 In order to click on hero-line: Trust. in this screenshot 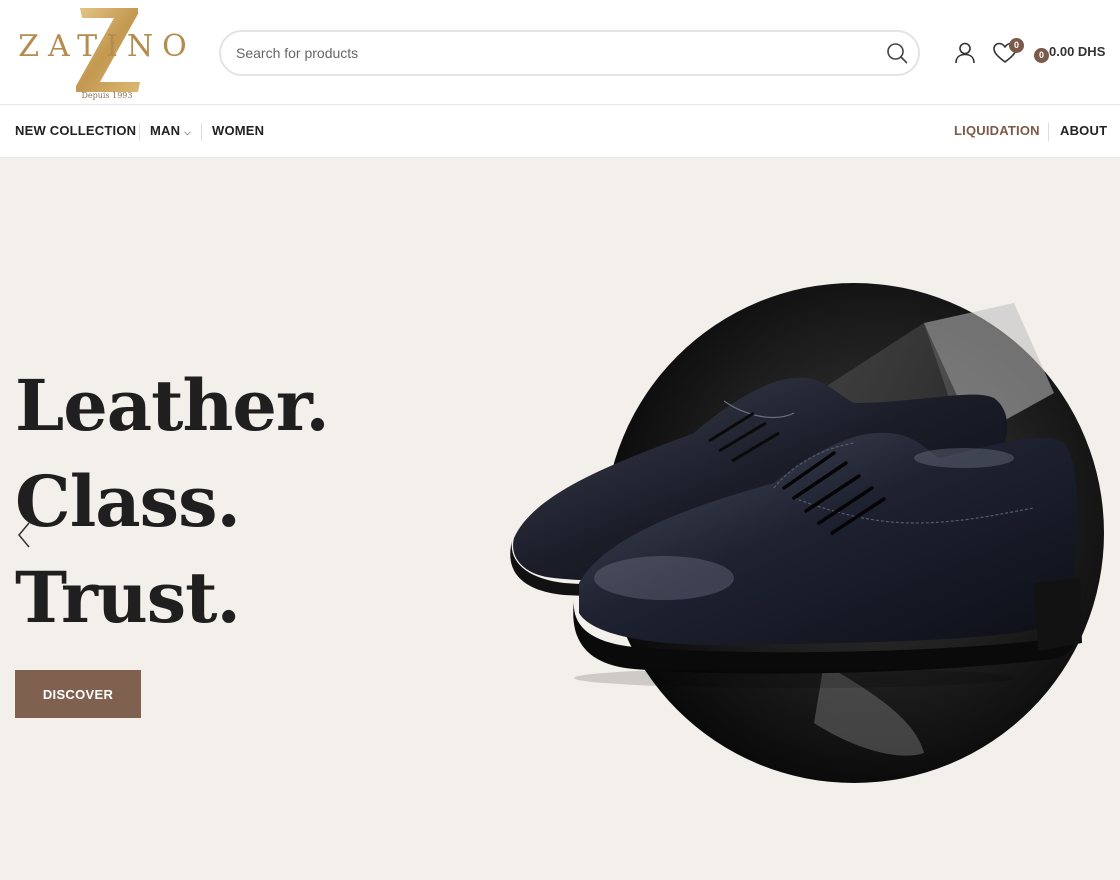, I will do `click(128, 597)`.